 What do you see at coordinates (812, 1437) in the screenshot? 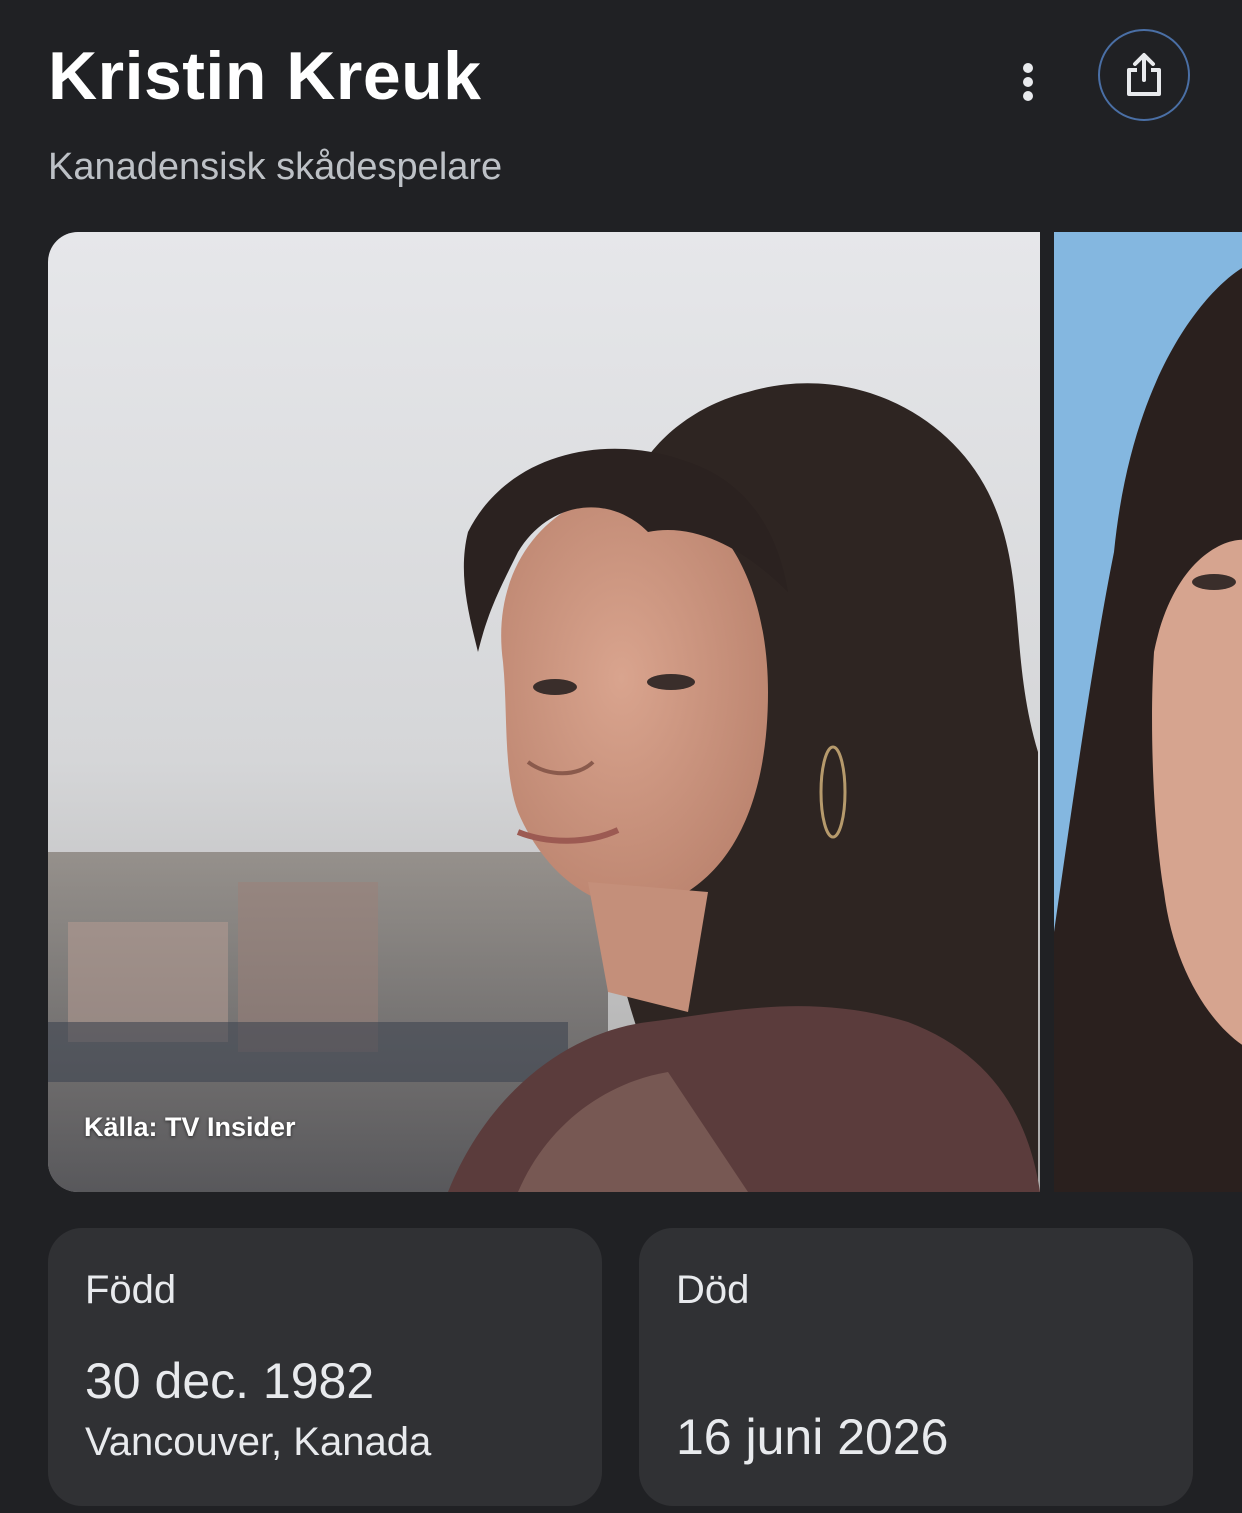
I see `died-date: 16 juni 2026` at bounding box center [812, 1437].